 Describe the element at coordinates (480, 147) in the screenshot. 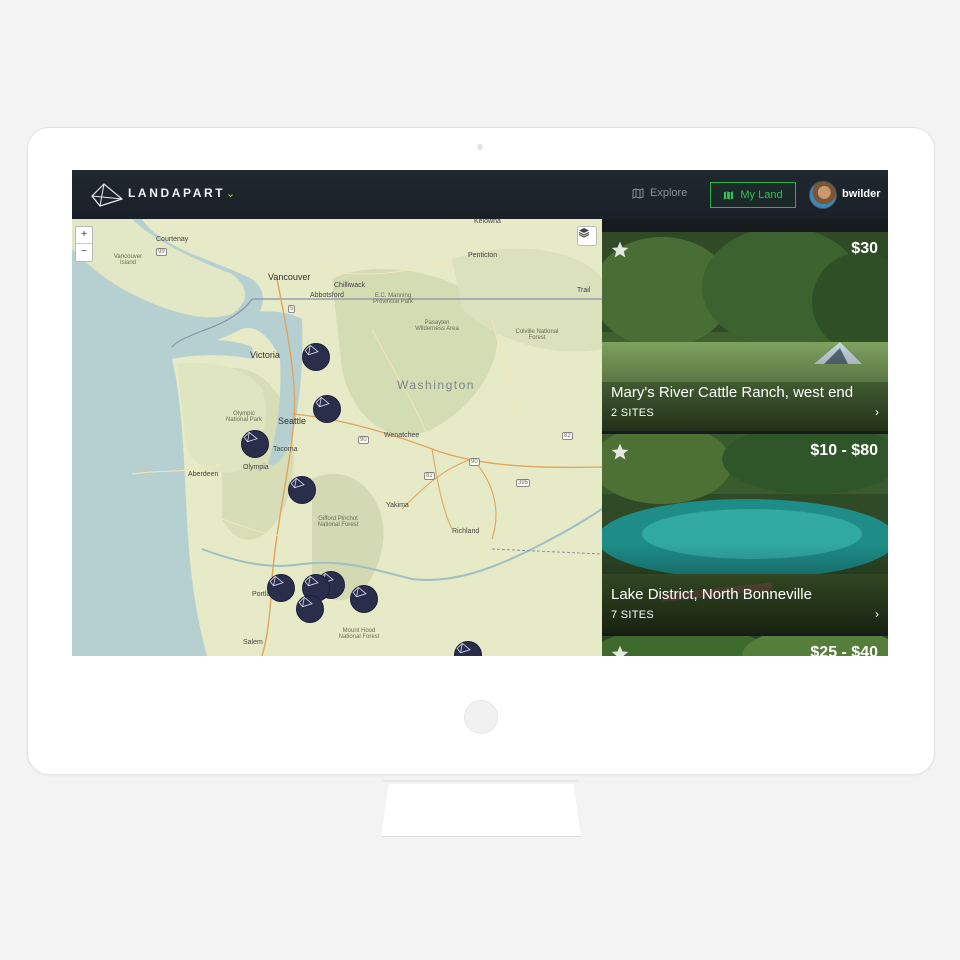

I see `camera-dot` at that location.